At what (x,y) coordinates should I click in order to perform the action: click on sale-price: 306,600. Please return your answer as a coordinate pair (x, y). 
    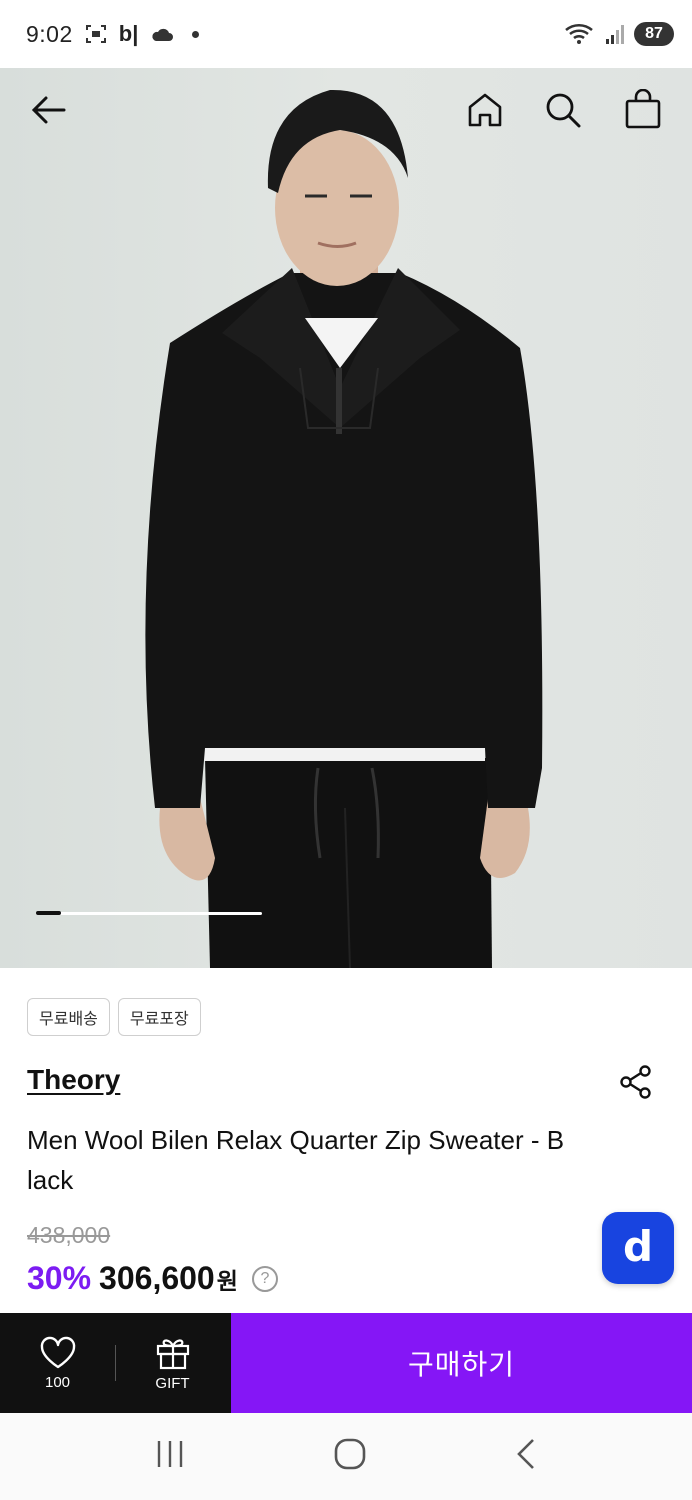
    Looking at the image, I should click on (157, 1278).